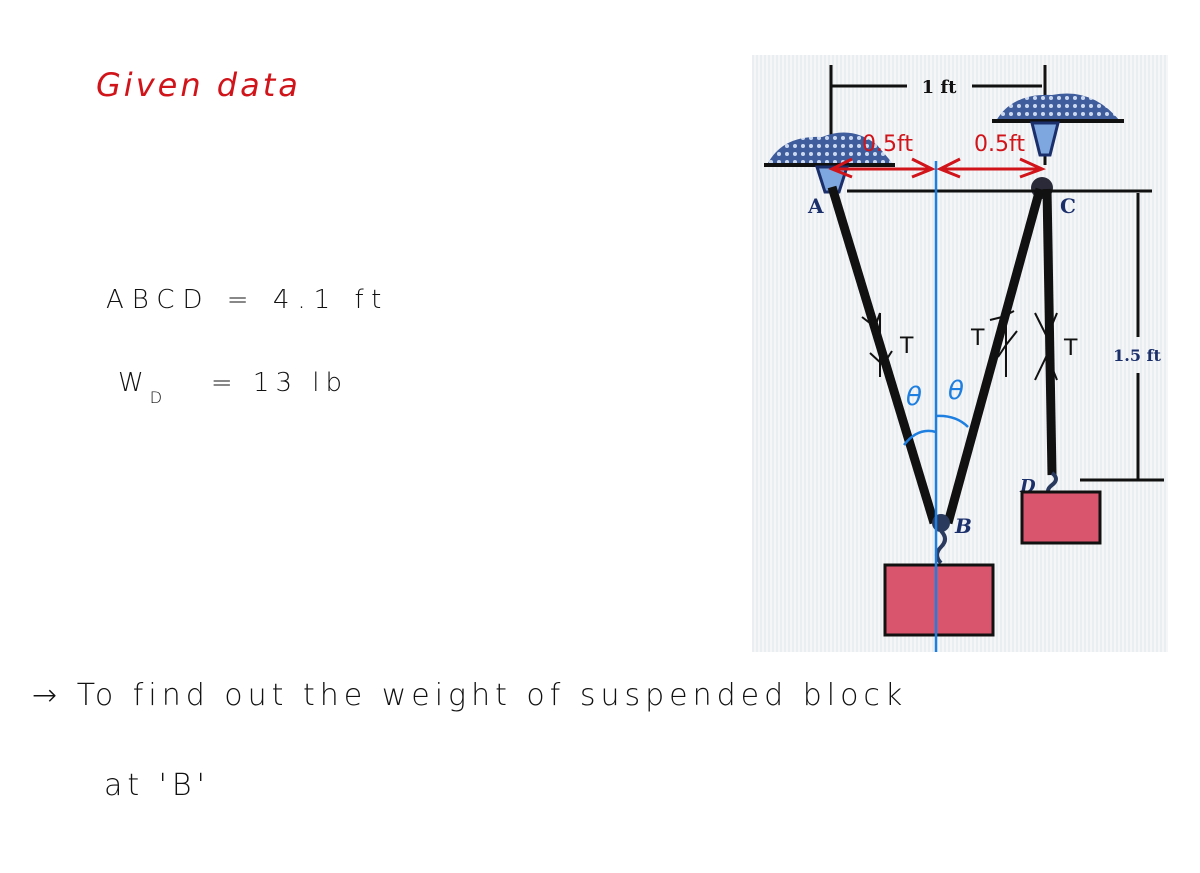 This screenshot has height=873, width=1200. I want to click on given-length: ABCD = 4.1 ft, so click(247, 300).